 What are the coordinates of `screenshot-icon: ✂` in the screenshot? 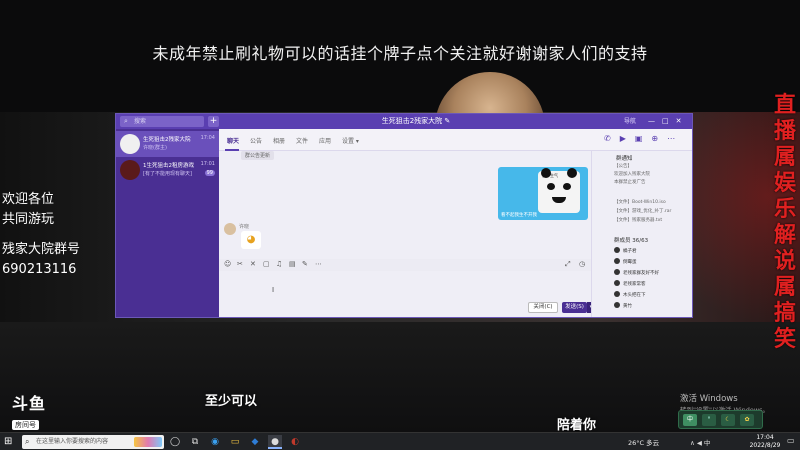 It's located at (240, 264).